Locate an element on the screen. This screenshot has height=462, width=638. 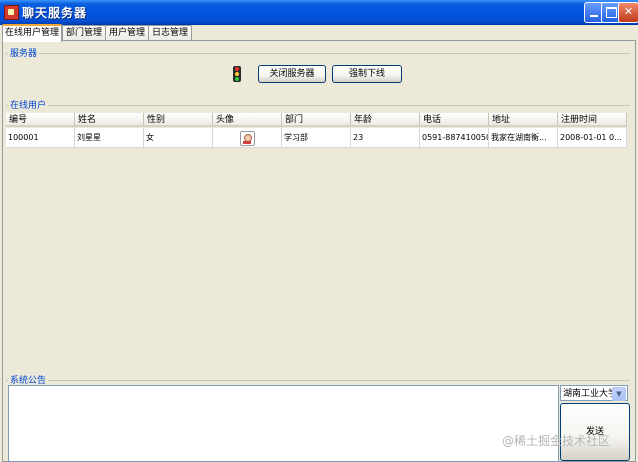
table-header: 编号 姓名 性别 头像 部门 年龄 电话 地址 注册时间 is located at coordinates (316, 120).